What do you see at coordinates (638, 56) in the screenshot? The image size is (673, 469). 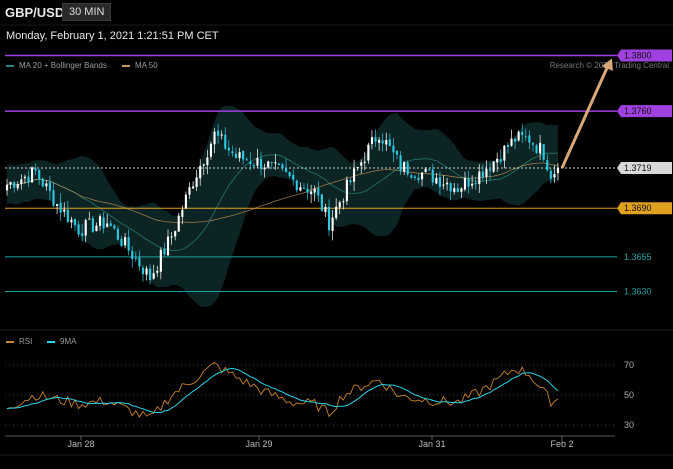 I see `level-label-1-3800: 1.3800` at bounding box center [638, 56].